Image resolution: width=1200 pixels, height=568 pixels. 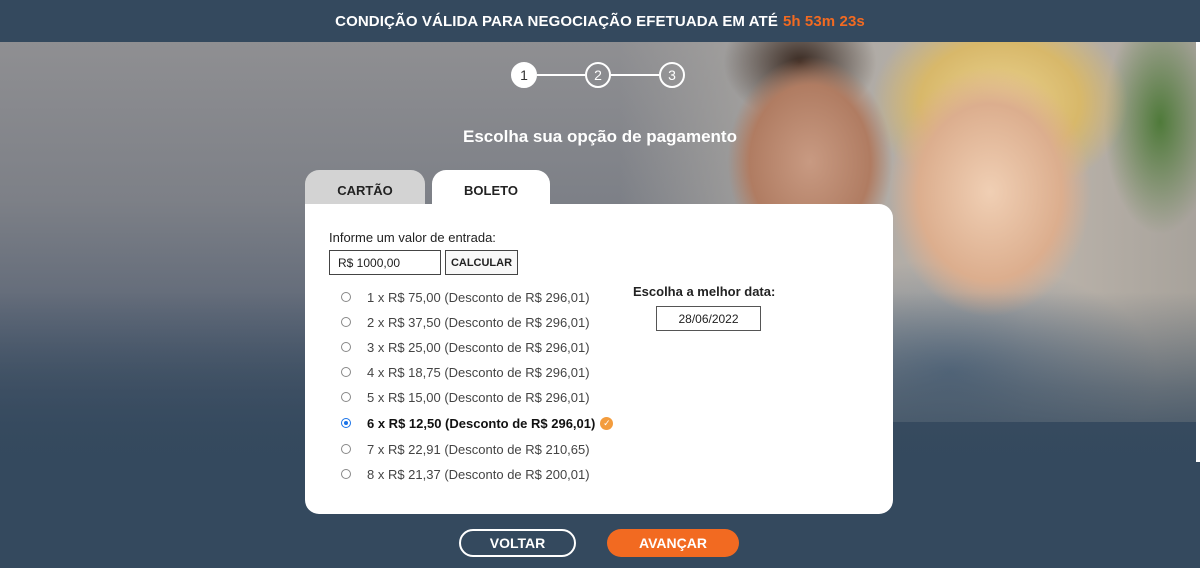 What do you see at coordinates (1198, 252) in the screenshot?
I see `right-edge` at bounding box center [1198, 252].